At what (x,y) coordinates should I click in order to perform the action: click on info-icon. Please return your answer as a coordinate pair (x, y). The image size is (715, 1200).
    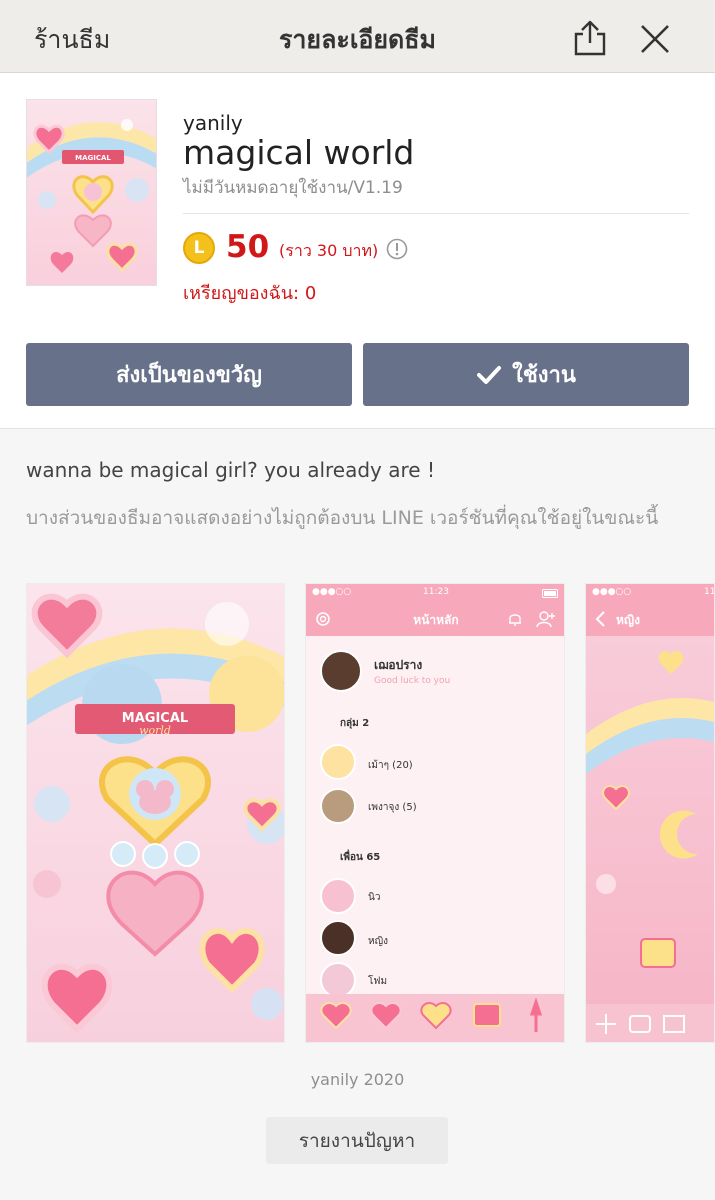
    Looking at the image, I should click on (397, 249).